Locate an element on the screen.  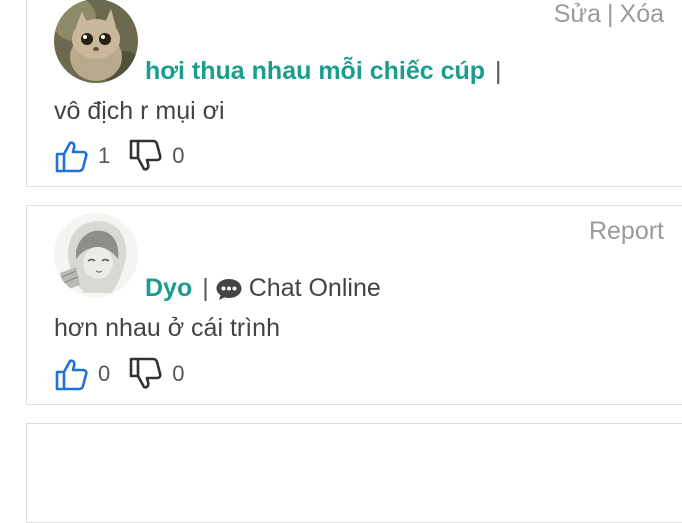
chat-online-link: Chat Online is located at coordinates (298, 288).